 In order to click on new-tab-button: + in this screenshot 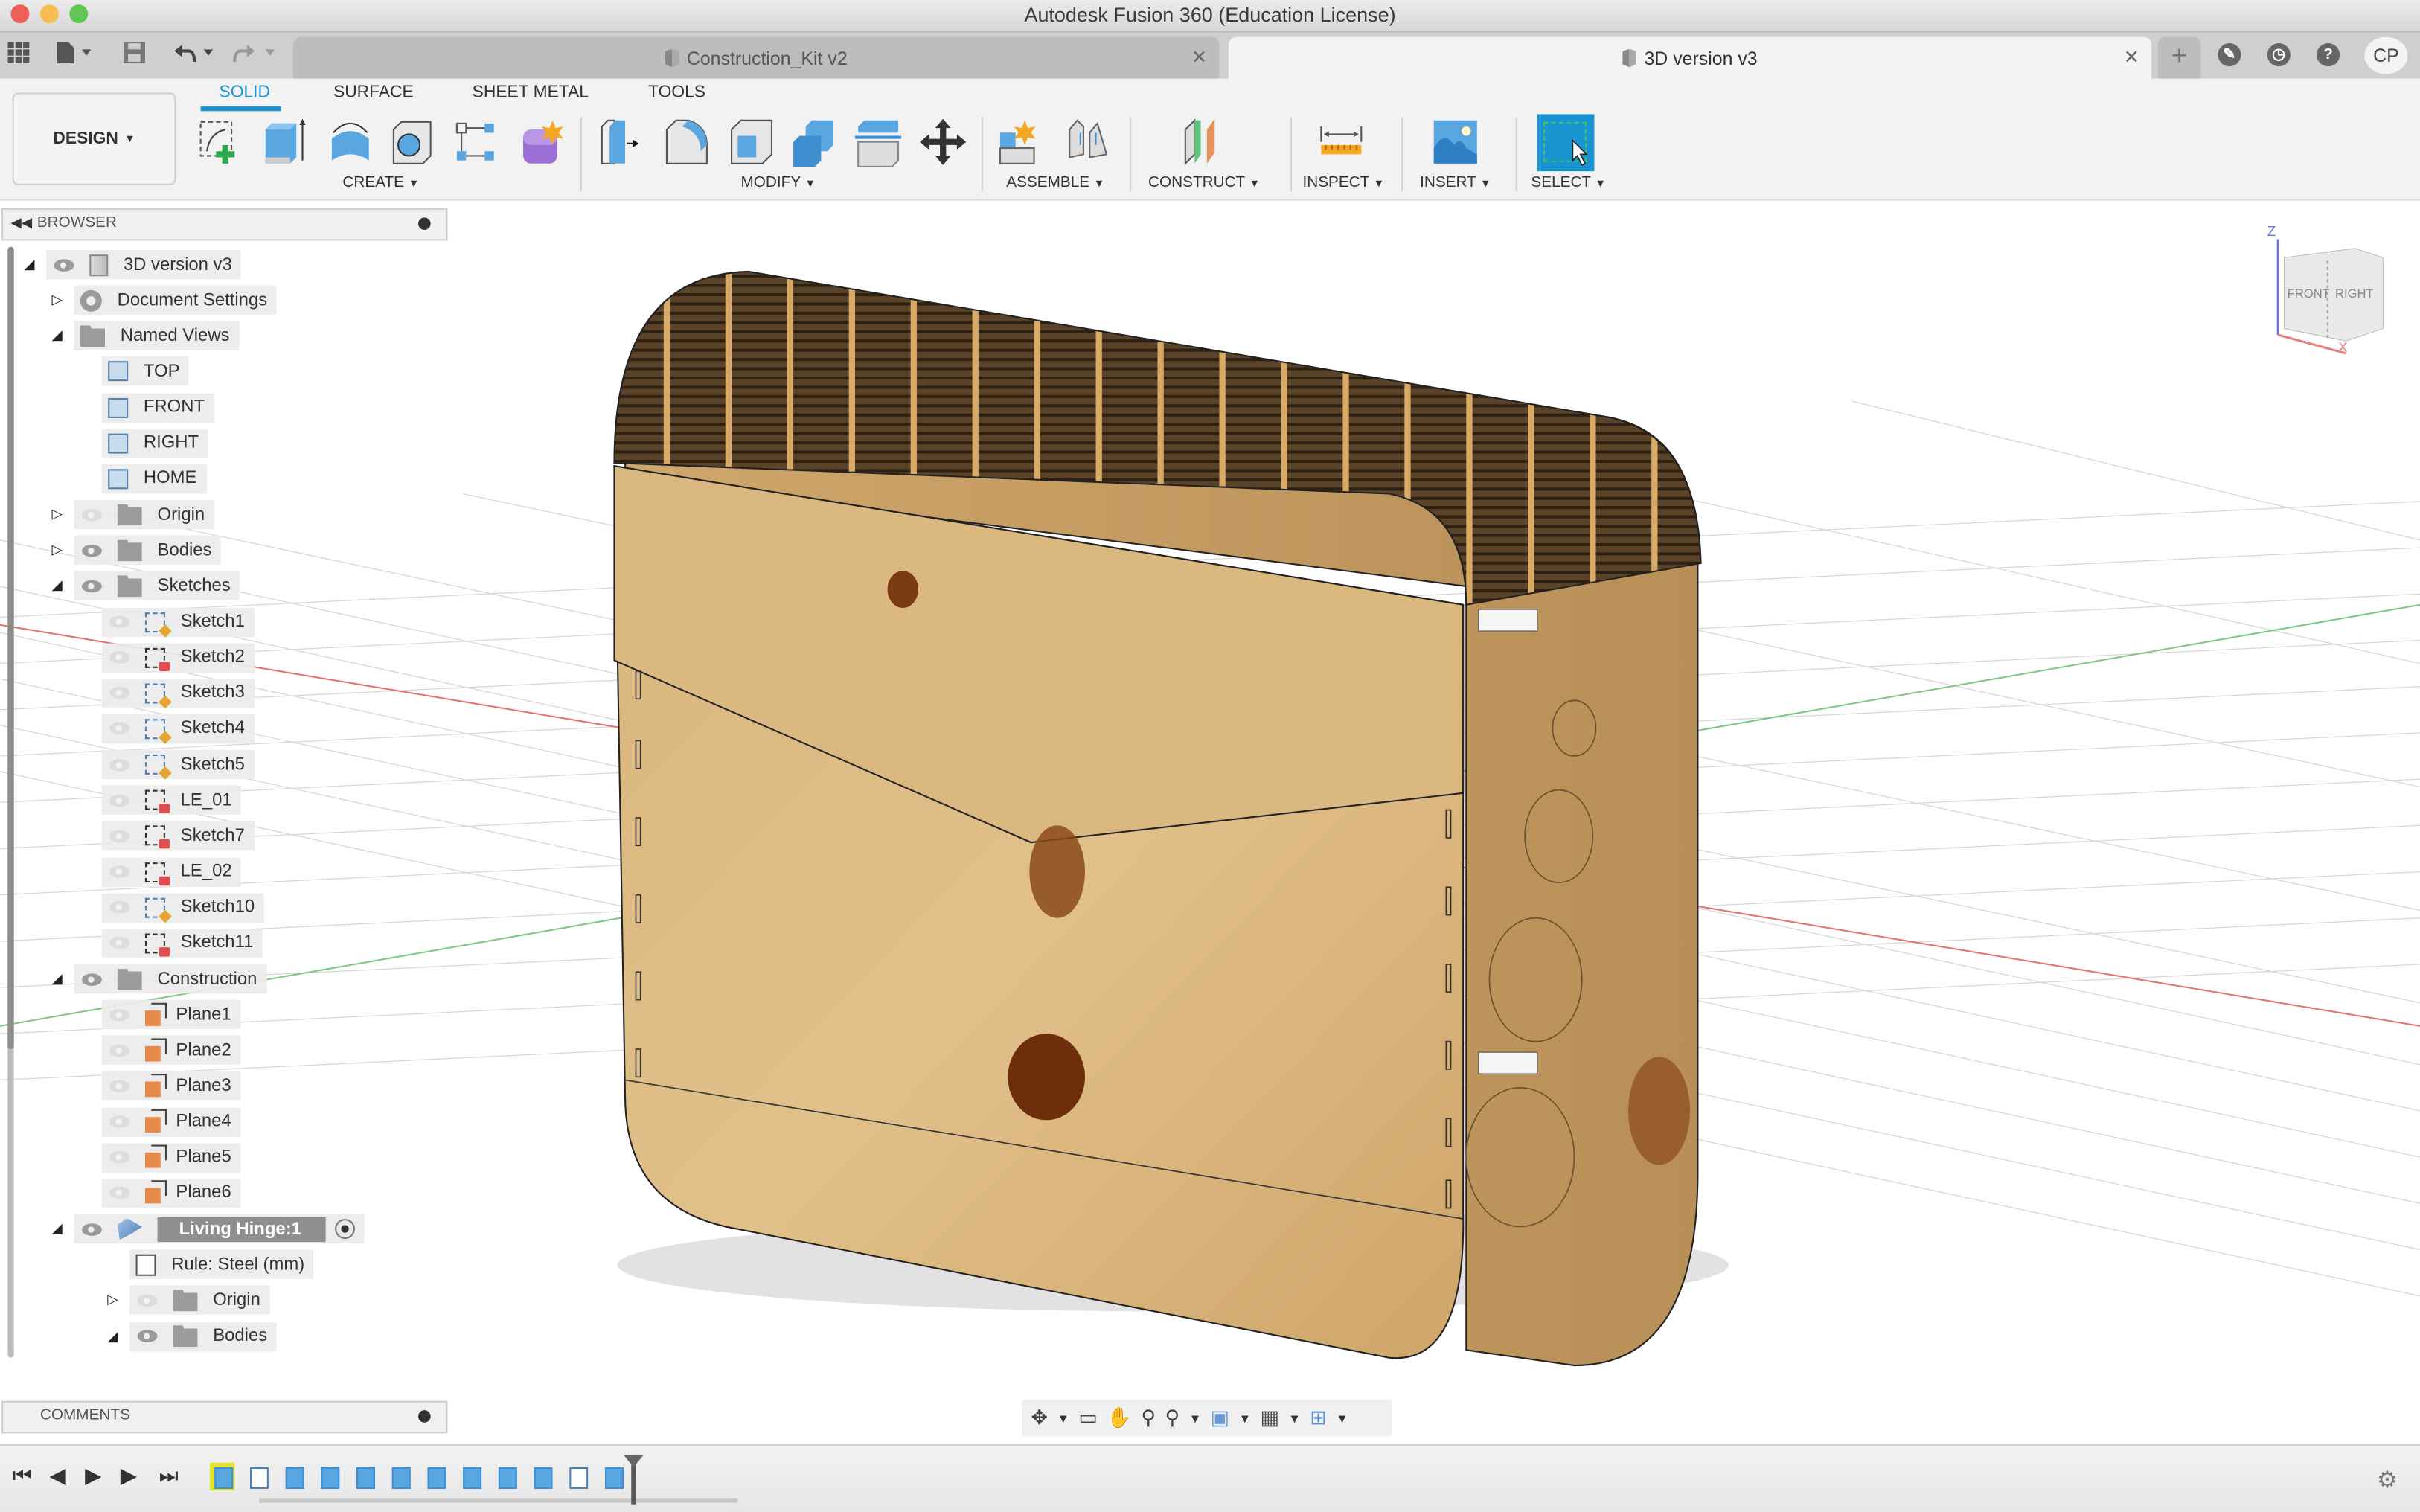, I will do `click(2179, 58)`.